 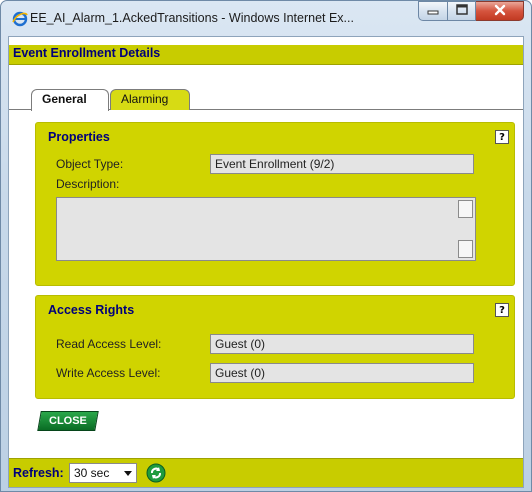 What do you see at coordinates (266, 472) in the screenshot?
I see `refresh-bar: Refresh: 30 sec` at bounding box center [266, 472].